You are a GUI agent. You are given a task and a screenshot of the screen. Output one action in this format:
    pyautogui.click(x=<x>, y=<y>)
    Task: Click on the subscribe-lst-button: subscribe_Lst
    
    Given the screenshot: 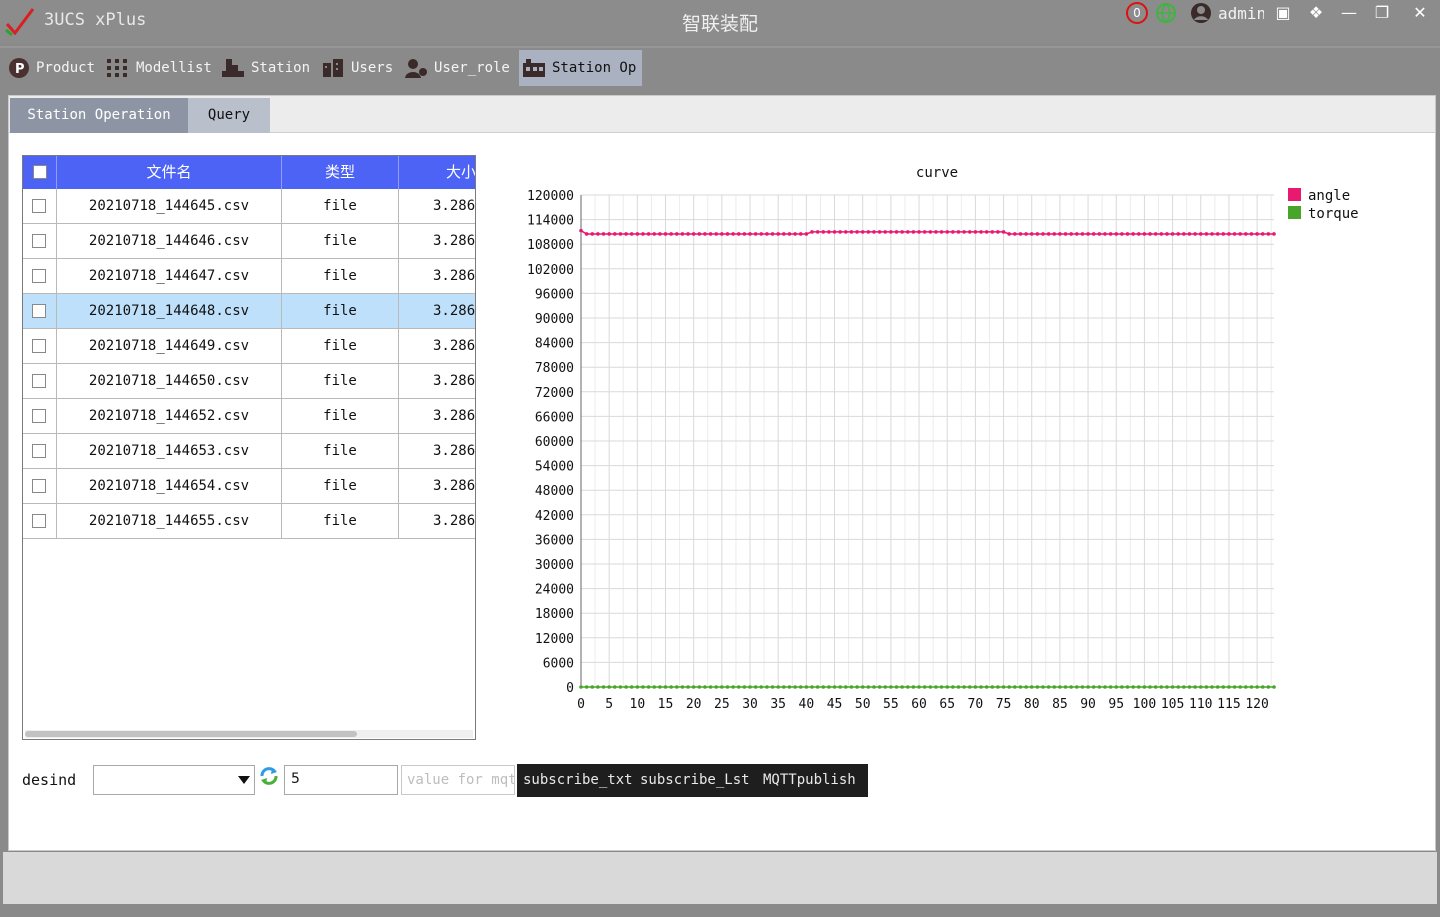 What is the action you would take?
    pyautogui.click(x=695, y=780)
    